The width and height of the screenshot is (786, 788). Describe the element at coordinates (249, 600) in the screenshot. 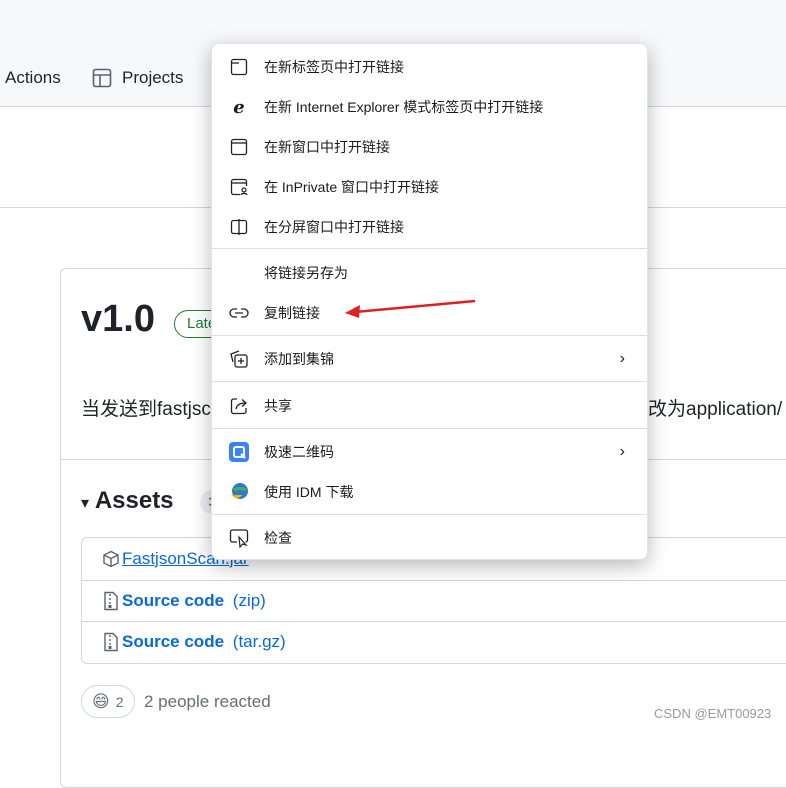

I see `asset-suffix: (zip)` at that location.